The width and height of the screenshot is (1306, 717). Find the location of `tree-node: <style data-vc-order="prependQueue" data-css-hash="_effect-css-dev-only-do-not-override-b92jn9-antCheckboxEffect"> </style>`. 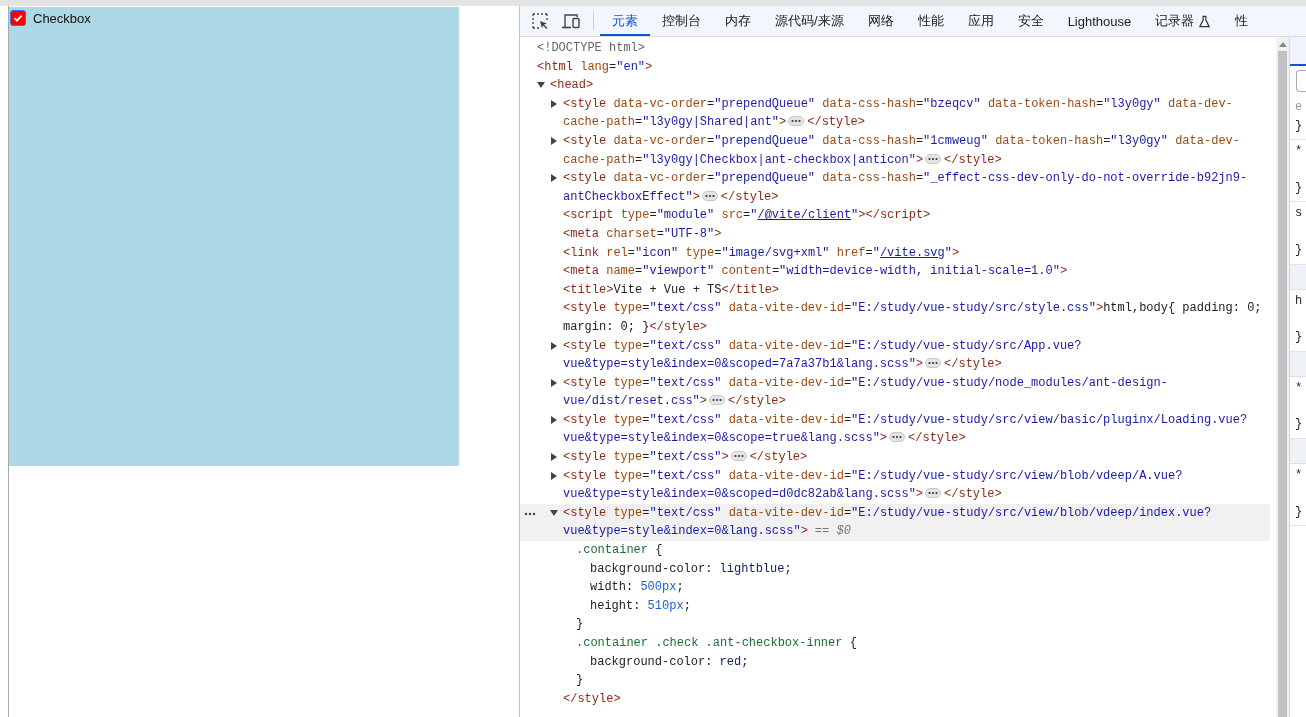

tree-node: <style data-vc-order="prependQueue" data-css-hash="_effect-css-dev-only-do-not-override-b92jn9-antCheckboxEffect"> </style> is located at coordinates (895, 188).